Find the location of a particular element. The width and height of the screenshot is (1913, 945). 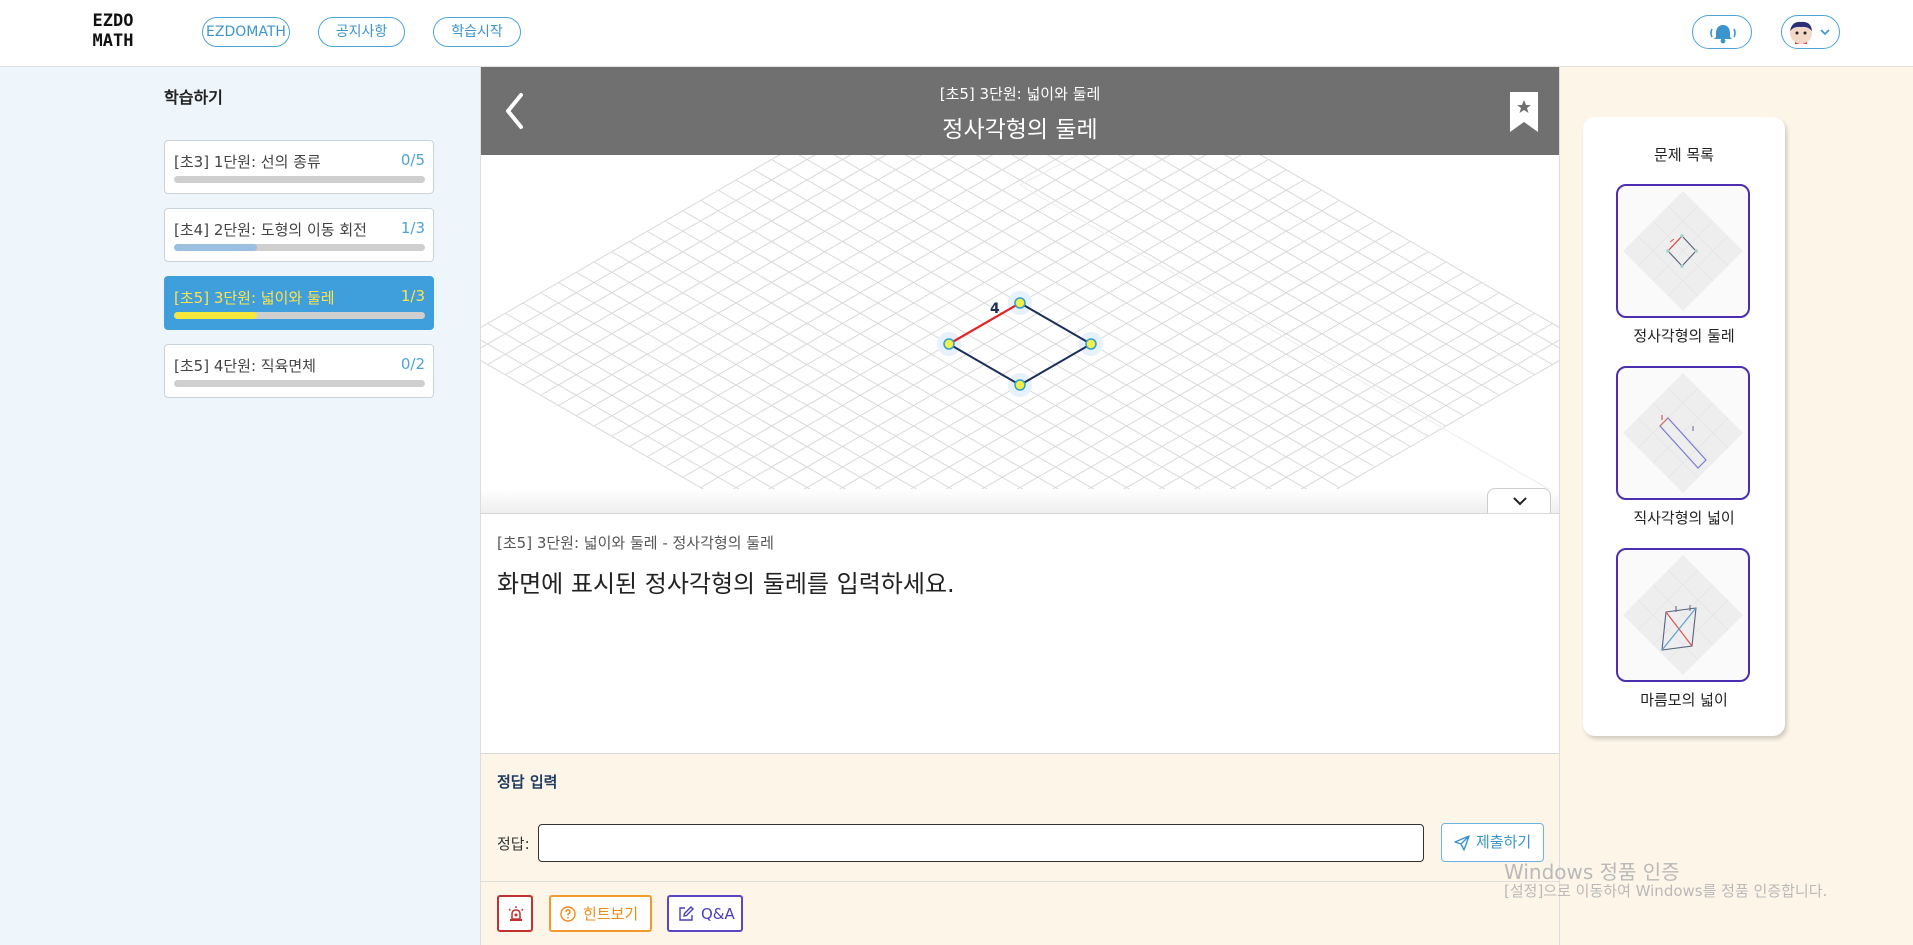

unit-item-2: [초4] 2단원: 도형의 이동 회전 1/3 is located at coordinates (299, 235).